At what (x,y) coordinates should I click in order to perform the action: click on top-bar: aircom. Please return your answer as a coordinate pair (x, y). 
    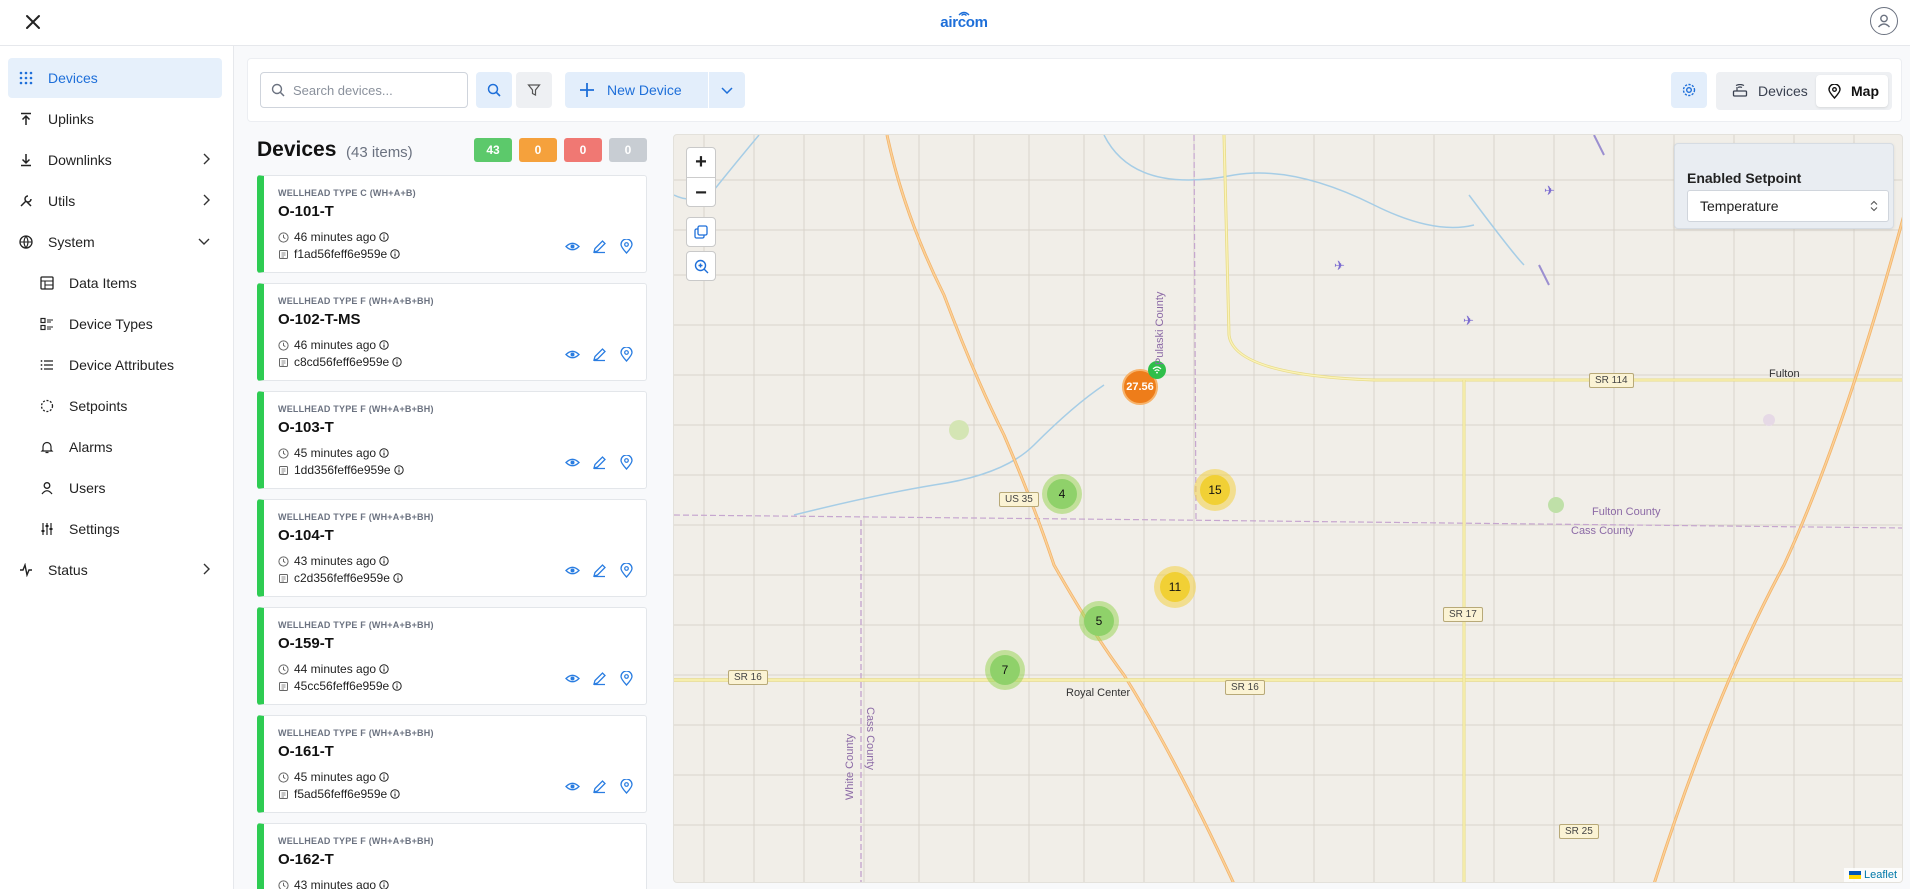
    Looking at the image, I should click on (955, 23).